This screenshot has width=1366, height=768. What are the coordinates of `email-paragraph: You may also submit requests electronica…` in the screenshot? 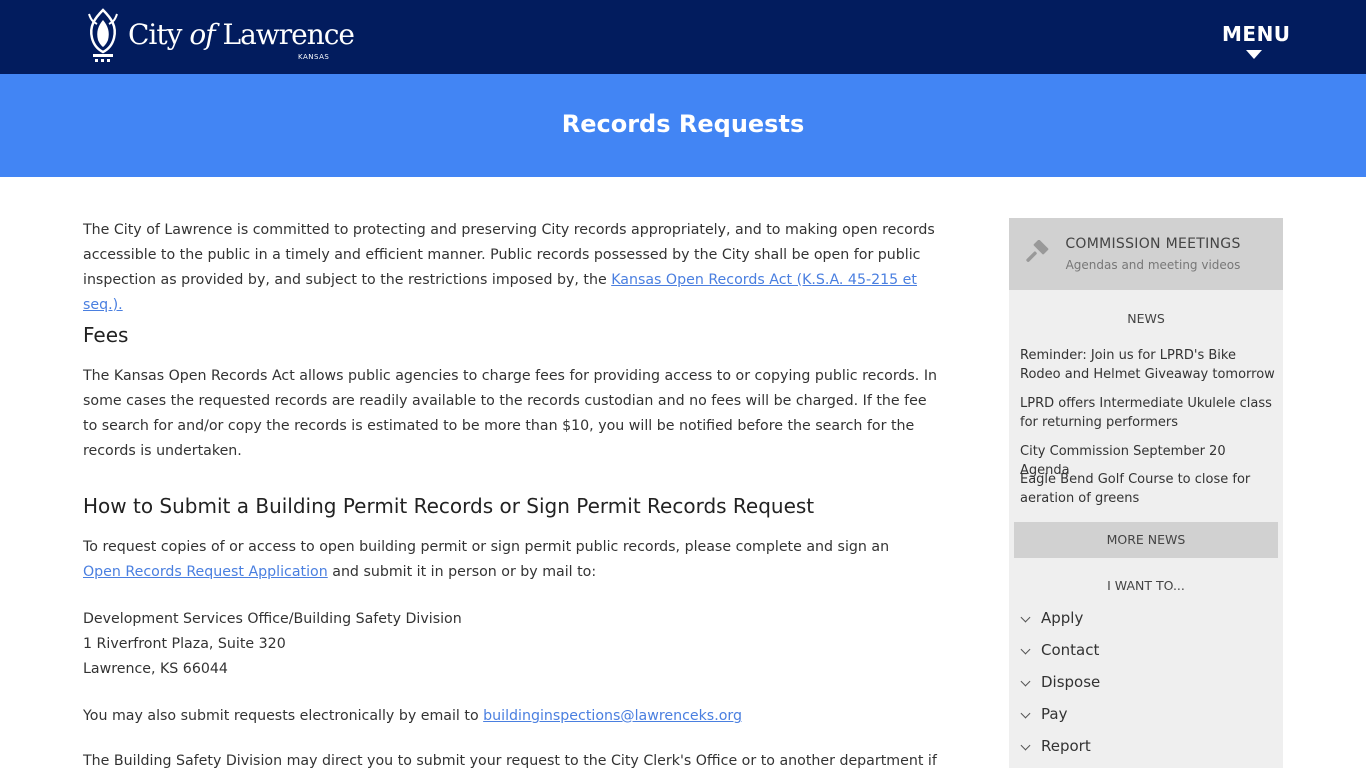 It's located at (513, 716).